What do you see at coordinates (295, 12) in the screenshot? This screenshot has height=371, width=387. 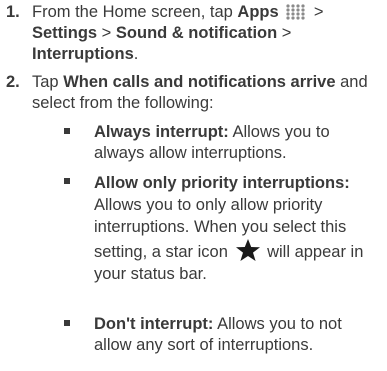 I see `apps-grid-icon` at bounding box center [295, 12].